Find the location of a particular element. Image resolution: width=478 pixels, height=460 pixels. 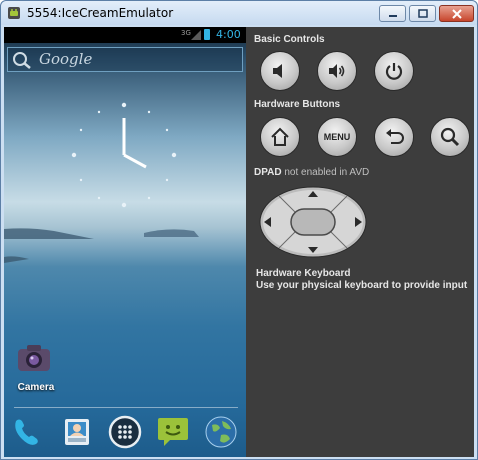

basic-controls-title: Basic Controls is located at coordinates (289, 39).